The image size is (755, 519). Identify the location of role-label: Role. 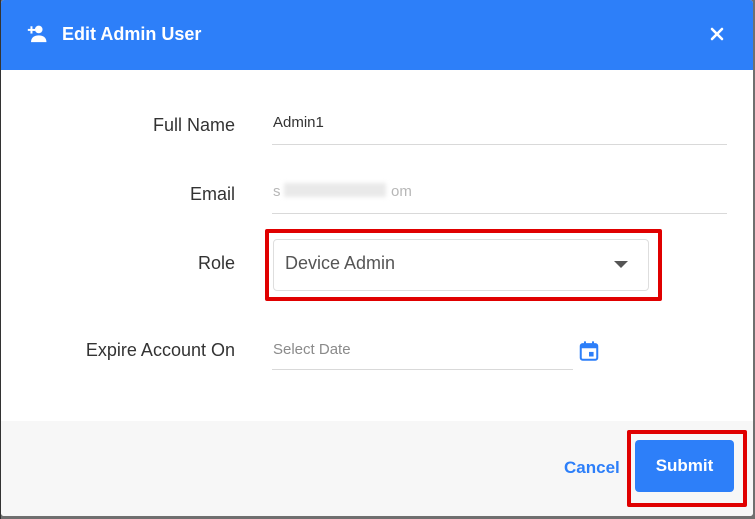
(216, 263).